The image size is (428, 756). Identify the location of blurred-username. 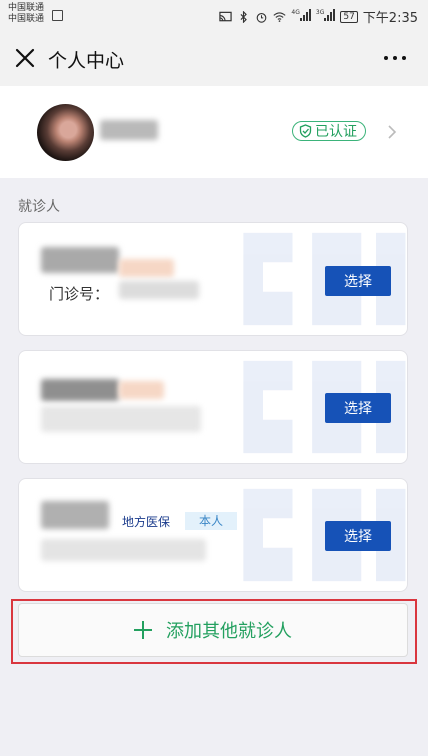
(129, 130).